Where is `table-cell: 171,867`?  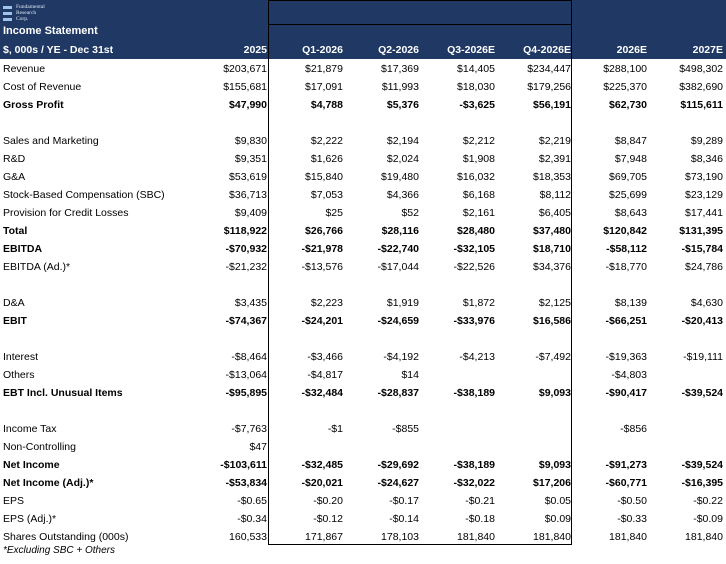 table-cell: 171,867 is located at coordinates (324, 537).